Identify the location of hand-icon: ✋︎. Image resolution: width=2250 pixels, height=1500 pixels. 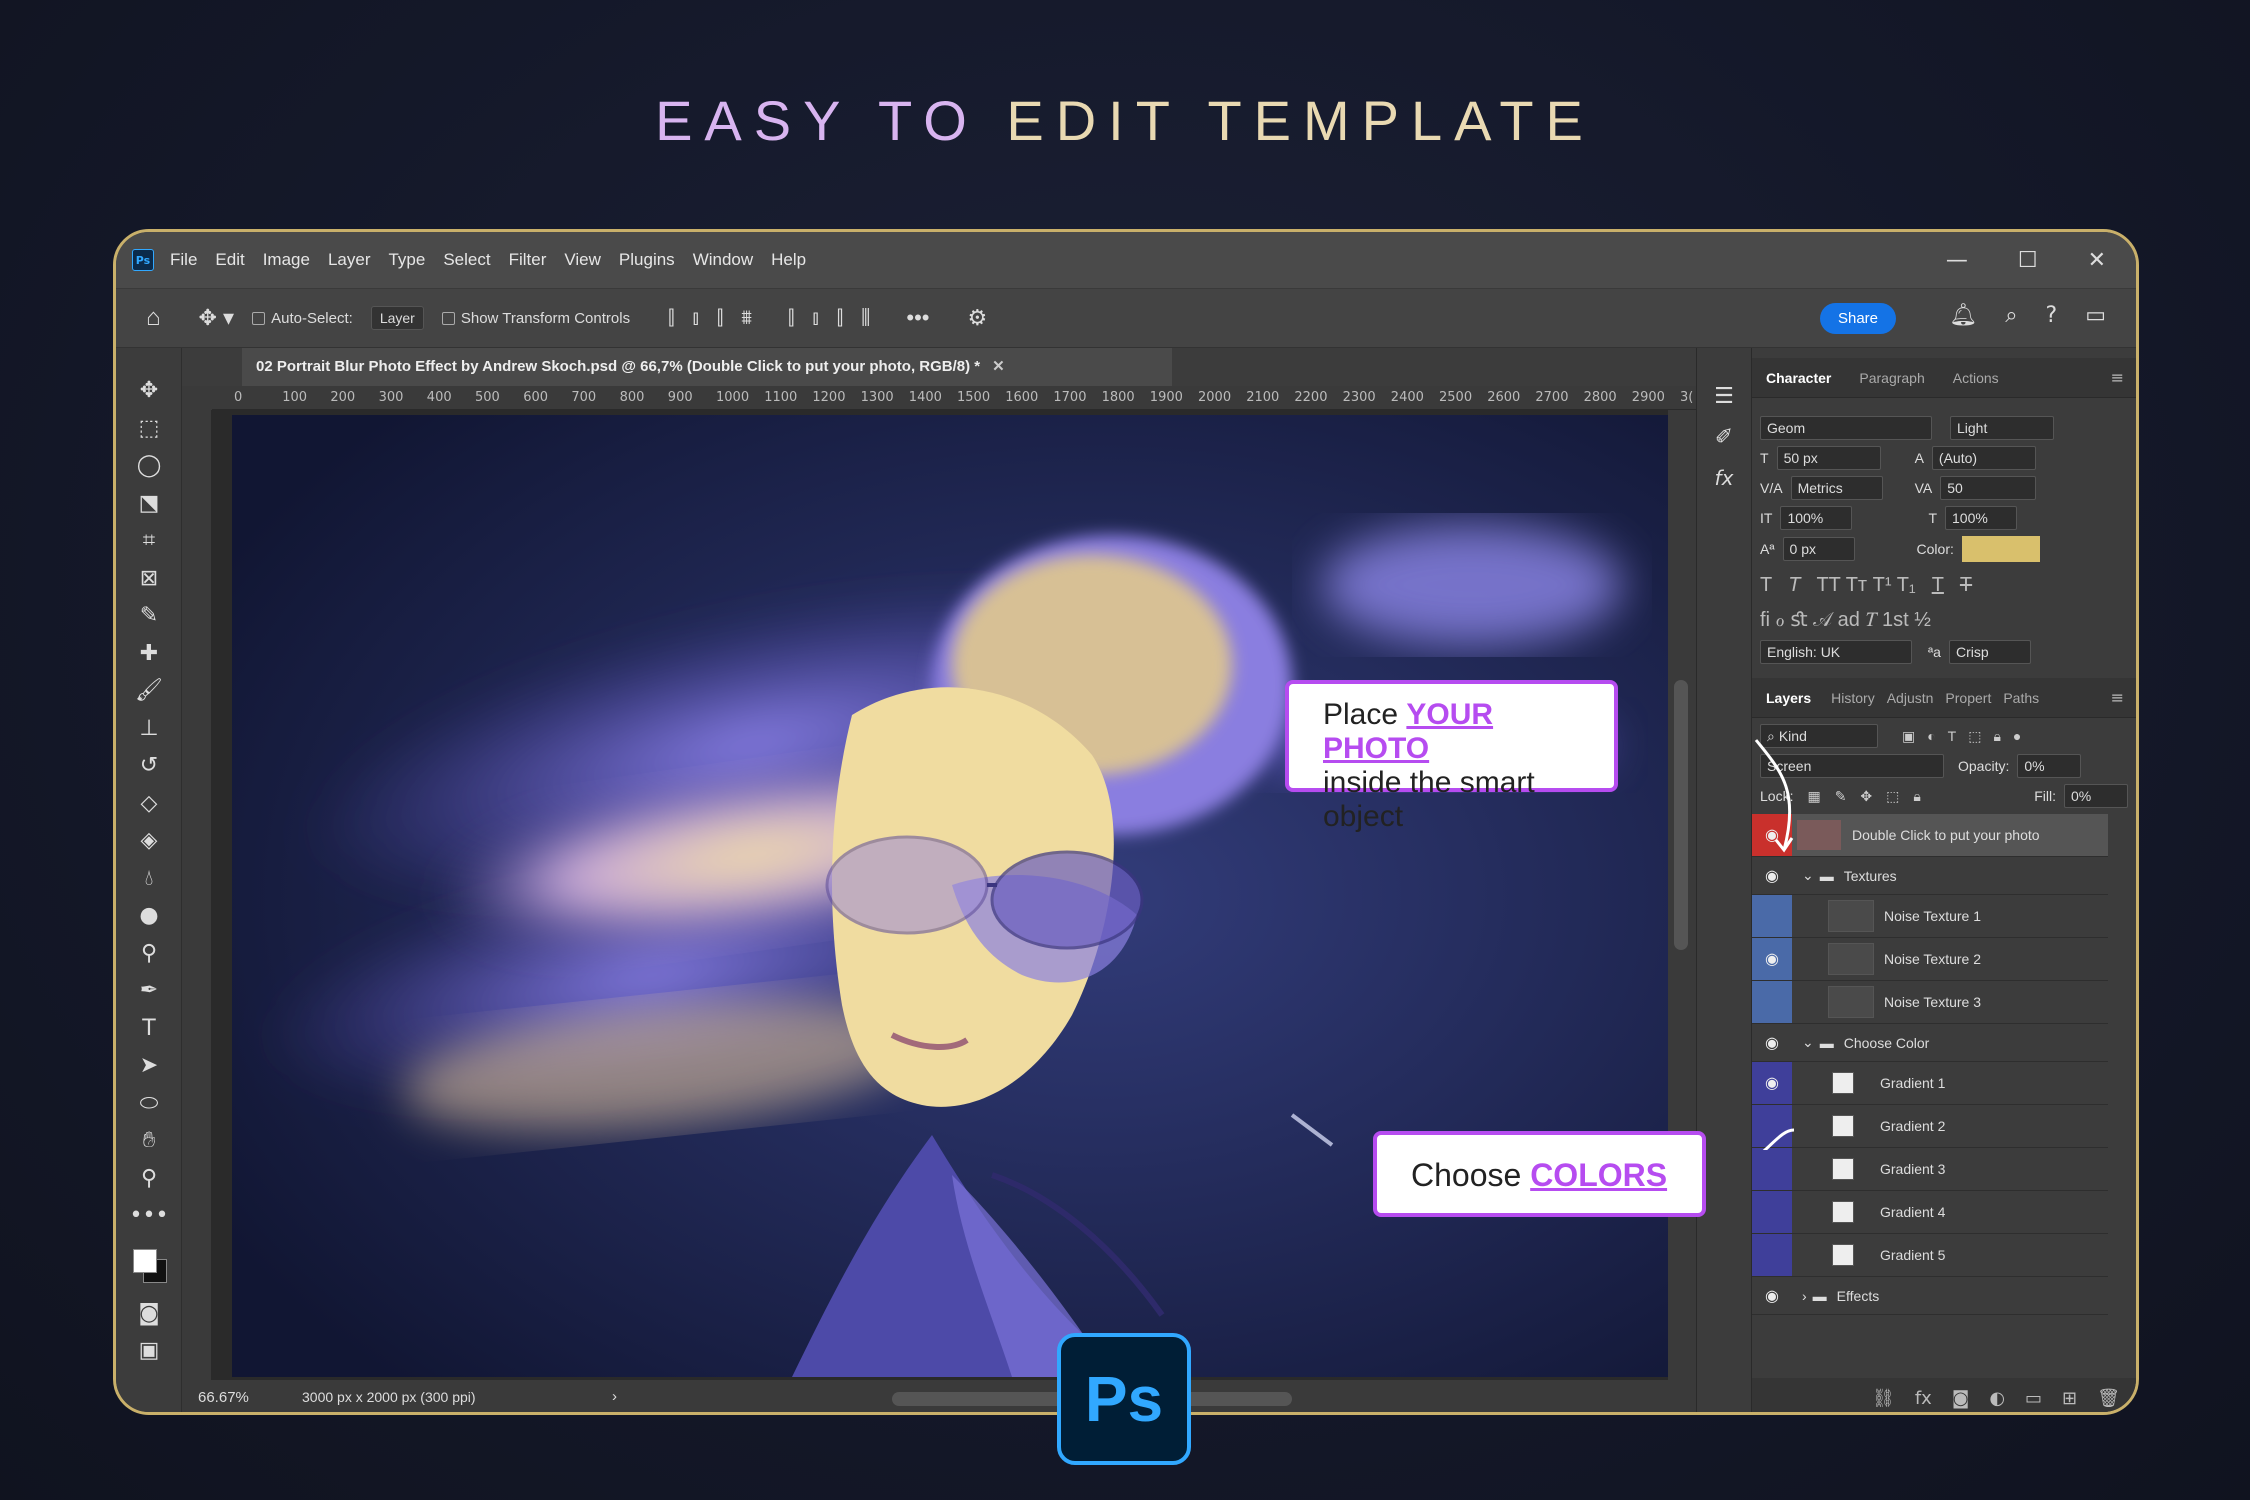
(149, 1141).